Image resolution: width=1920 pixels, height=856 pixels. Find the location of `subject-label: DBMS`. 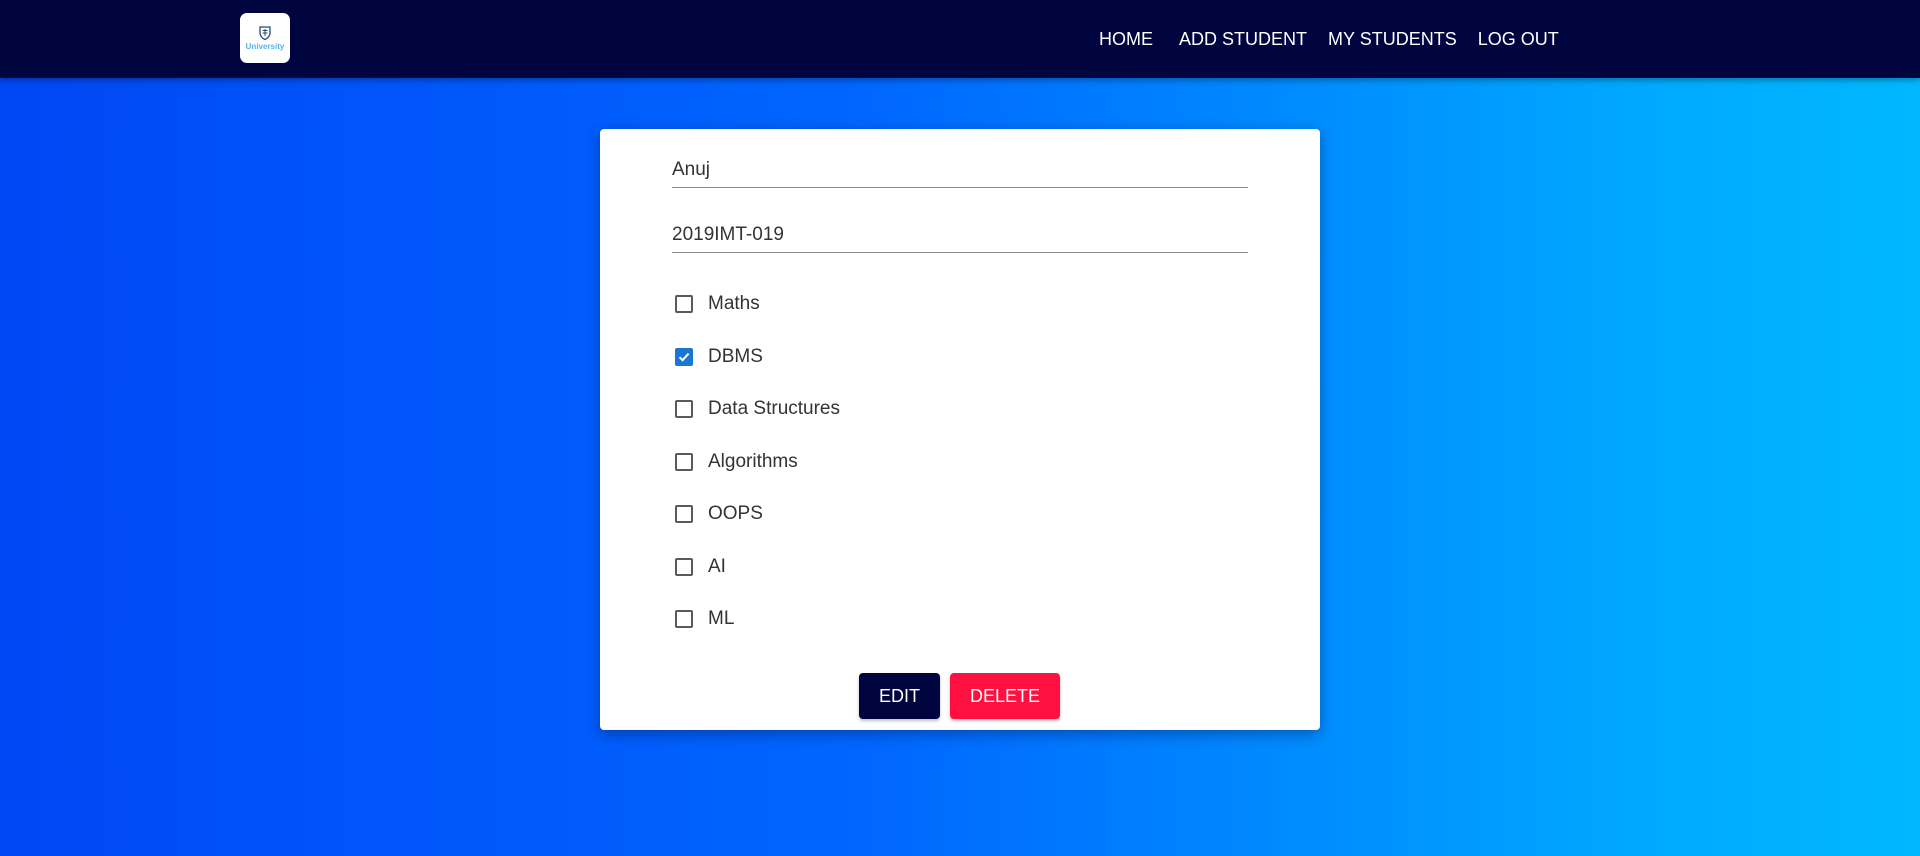

subject-label: DBMS is located at coordinates (735, 356).